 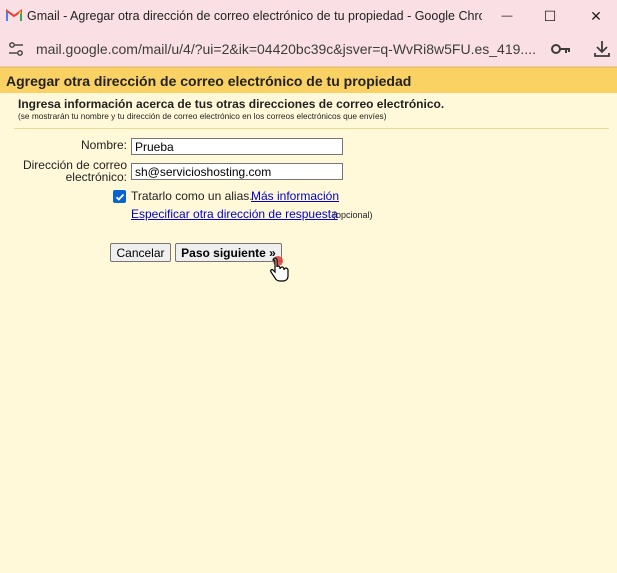 I want to click on name-input, so click(x=237, y=146).